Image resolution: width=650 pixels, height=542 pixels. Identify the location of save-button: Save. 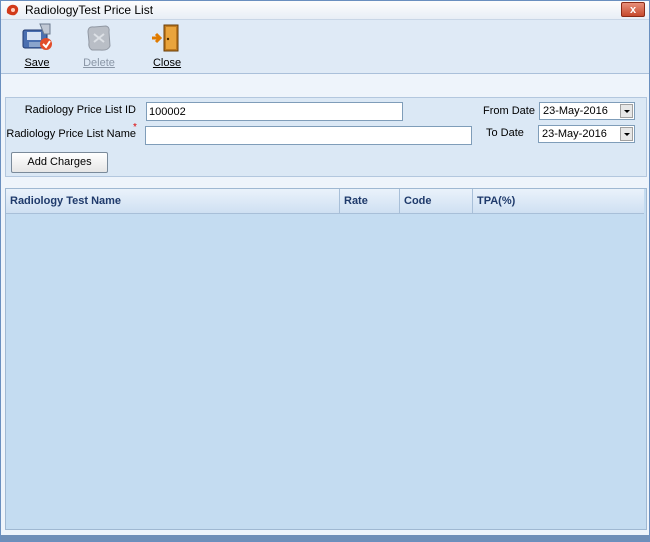
(37, 47).